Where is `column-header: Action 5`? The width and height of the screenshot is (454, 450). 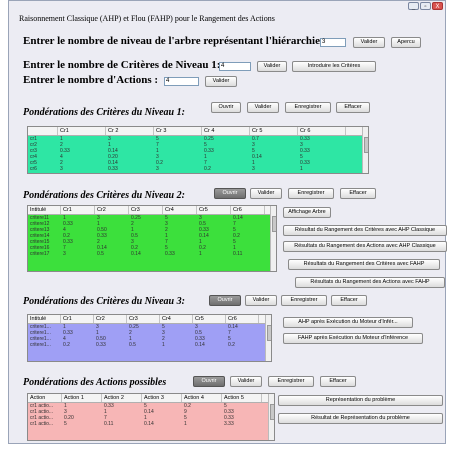
column-header: Action 5 is located at coordinates (242, 398).